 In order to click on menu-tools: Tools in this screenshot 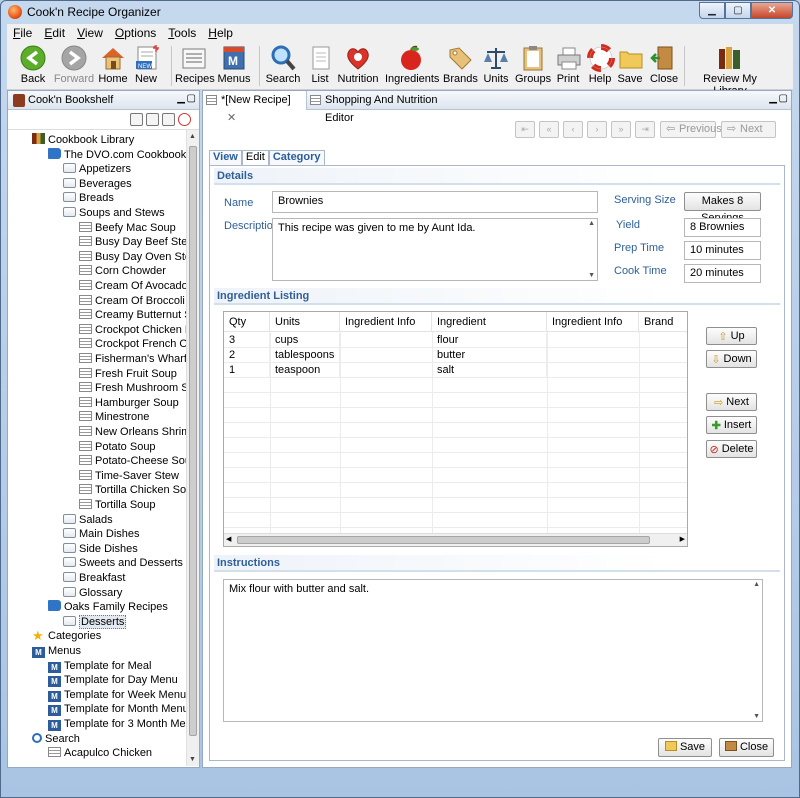, I will do `click(182, 33)`.